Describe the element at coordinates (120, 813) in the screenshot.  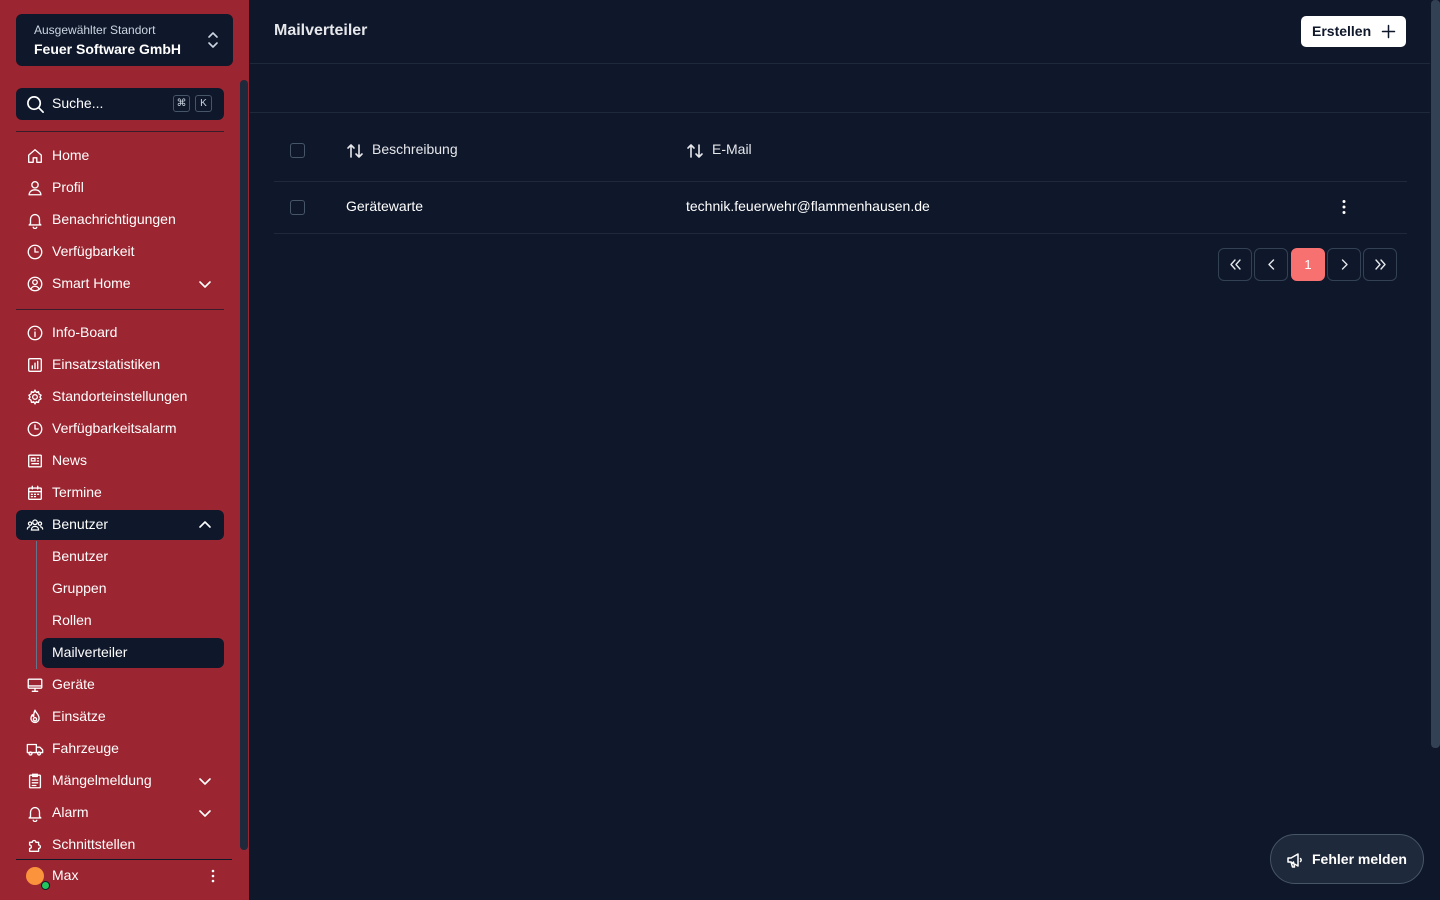
I see `sidebar-item-alarm: Alarm` at that location.